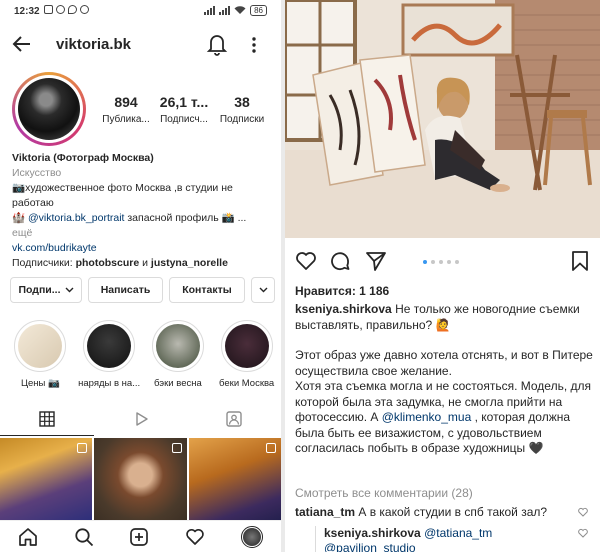 The width and height of the screenshot is (600, 552). Describe the element at coordinates (306, 261) in the screenshot. I see `like-heart-icon` at that location.